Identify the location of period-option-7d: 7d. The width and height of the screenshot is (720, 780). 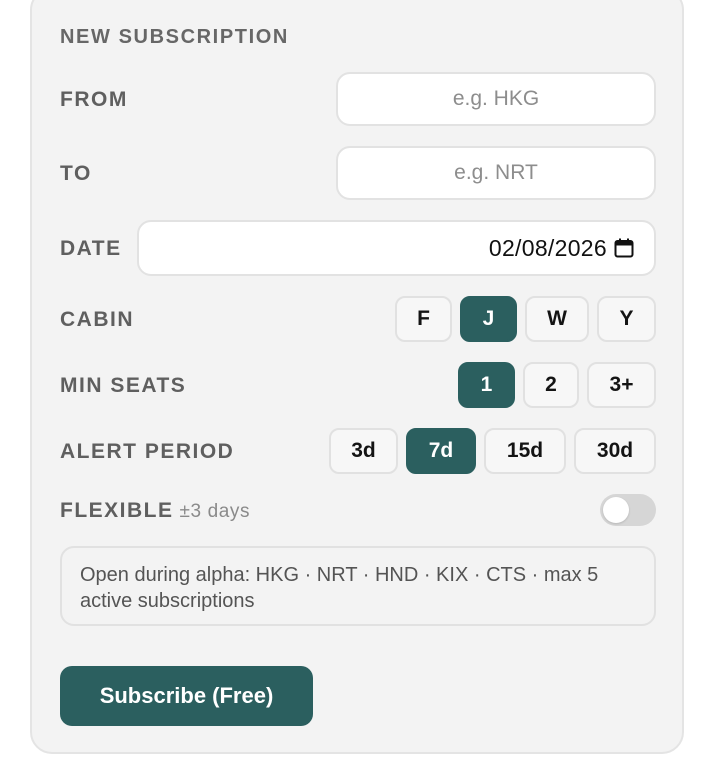
(441, 451).